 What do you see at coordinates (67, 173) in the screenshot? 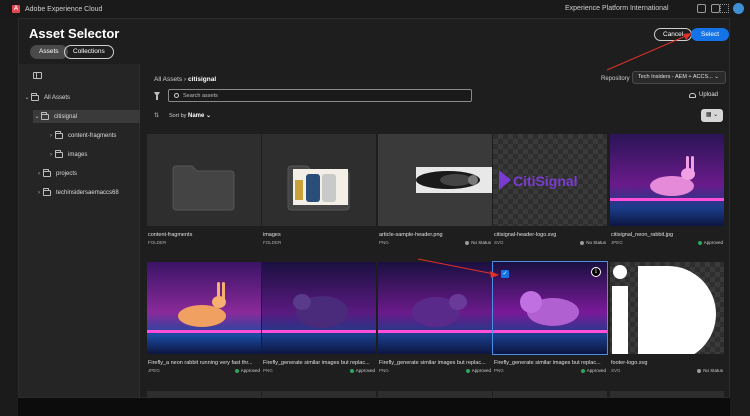
I see `tree-item-label: projects` at bounding box center [67, 173].